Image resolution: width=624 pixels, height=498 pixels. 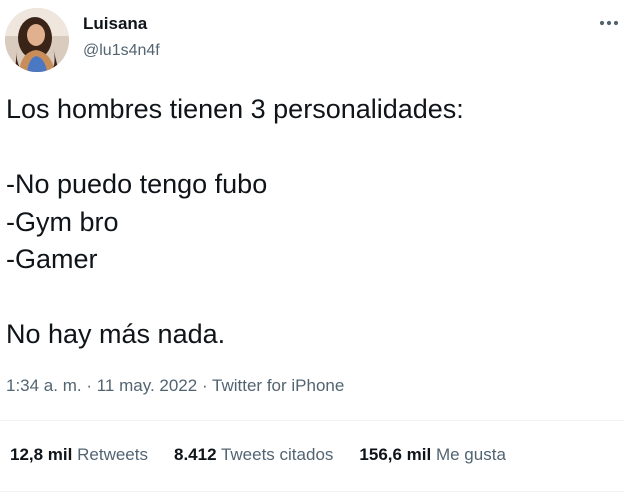 I want to click on tweet-line: -No puedo tengo fubo, so click(x=137, y=184).